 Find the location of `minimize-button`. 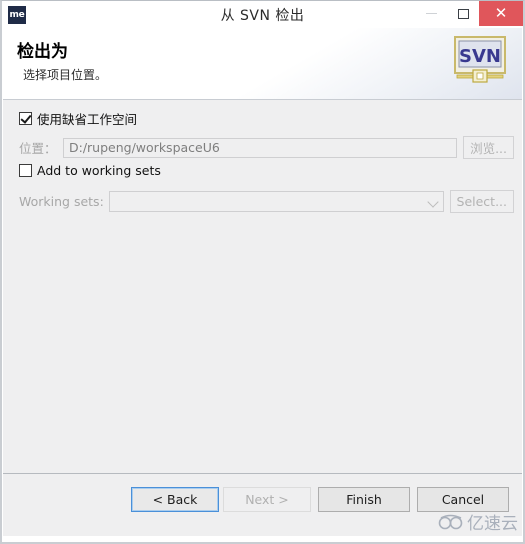

minimize-button is located at coordinates (431, 13).